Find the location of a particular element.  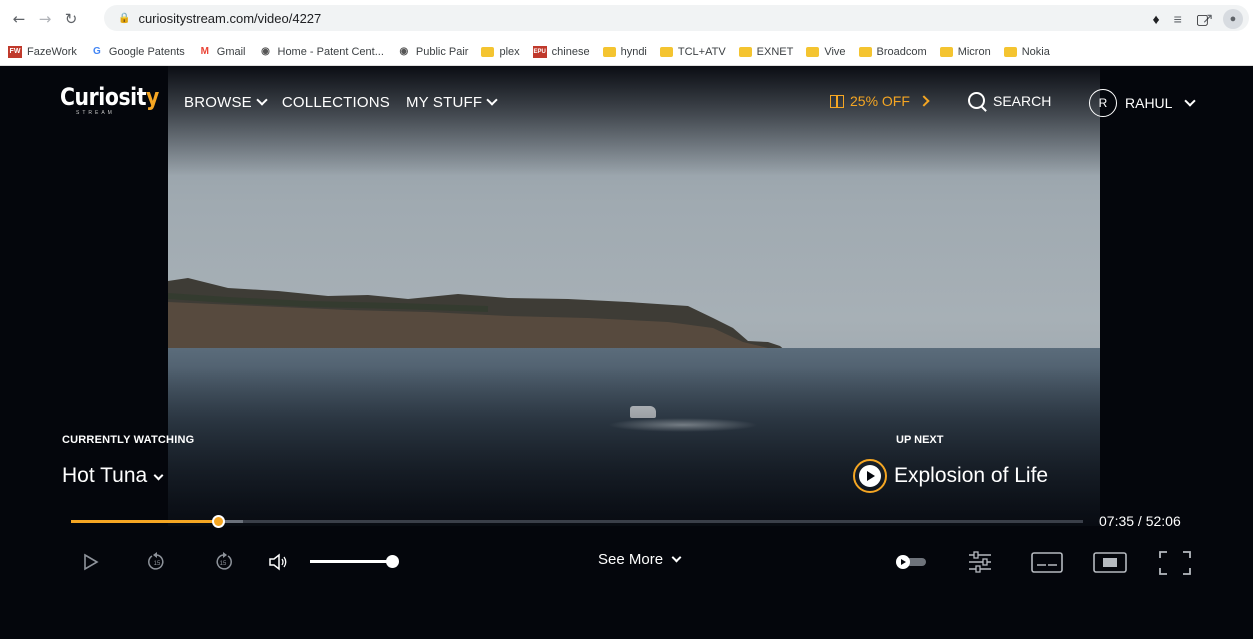

volume-icon is located at coordinates (278, 562).